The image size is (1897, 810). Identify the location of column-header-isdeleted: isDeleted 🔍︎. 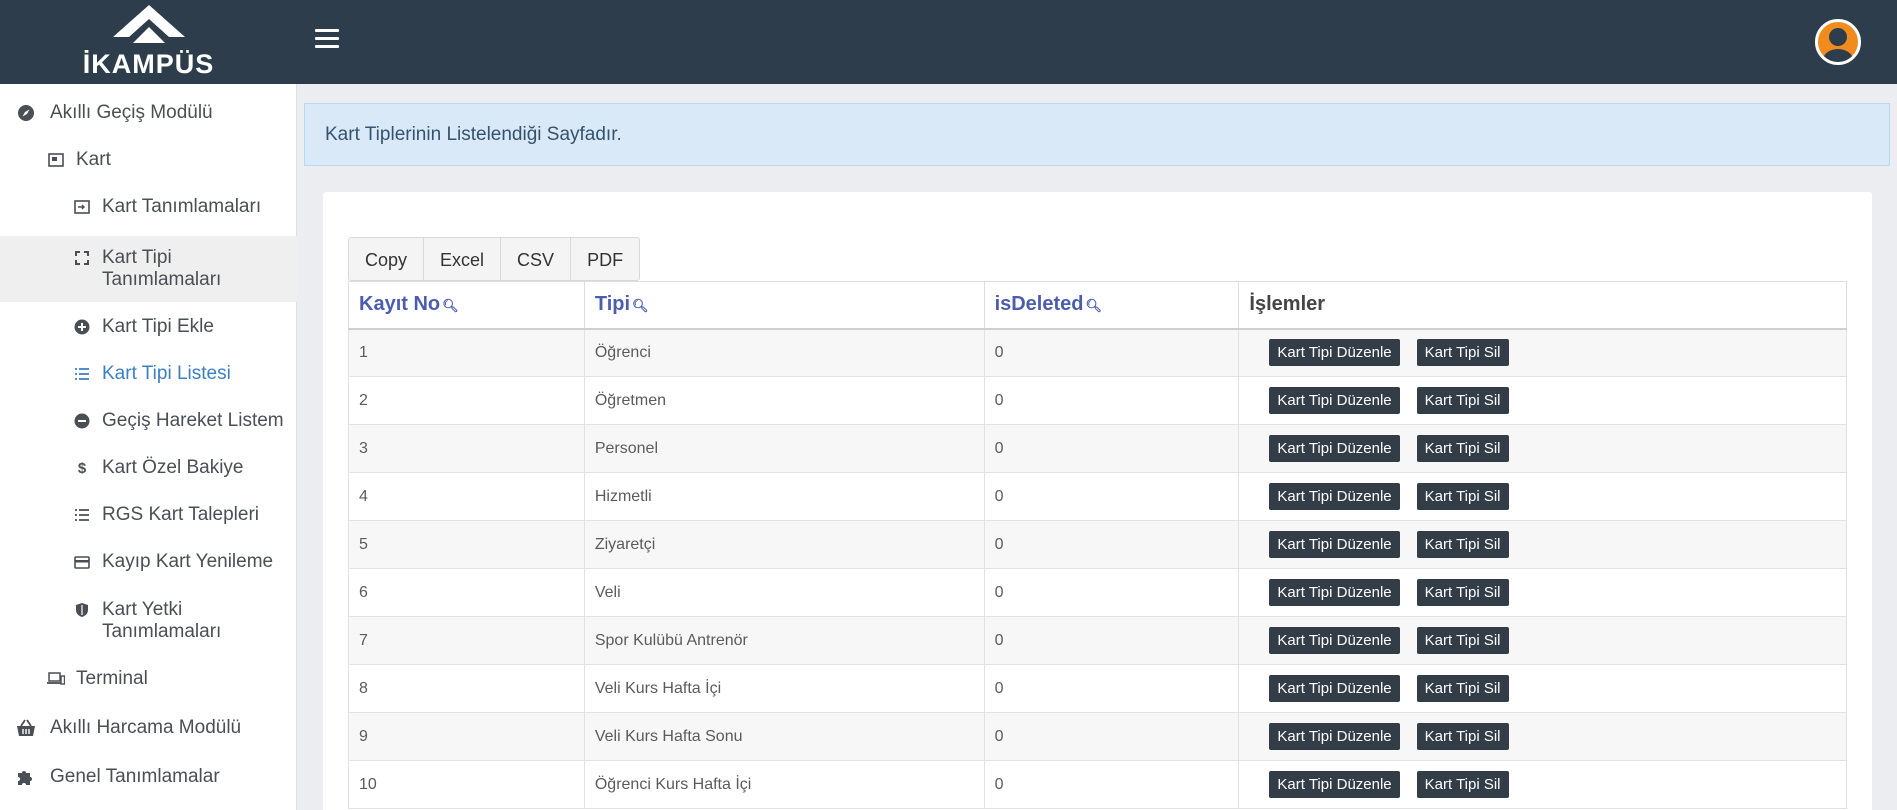
(1111, 305).